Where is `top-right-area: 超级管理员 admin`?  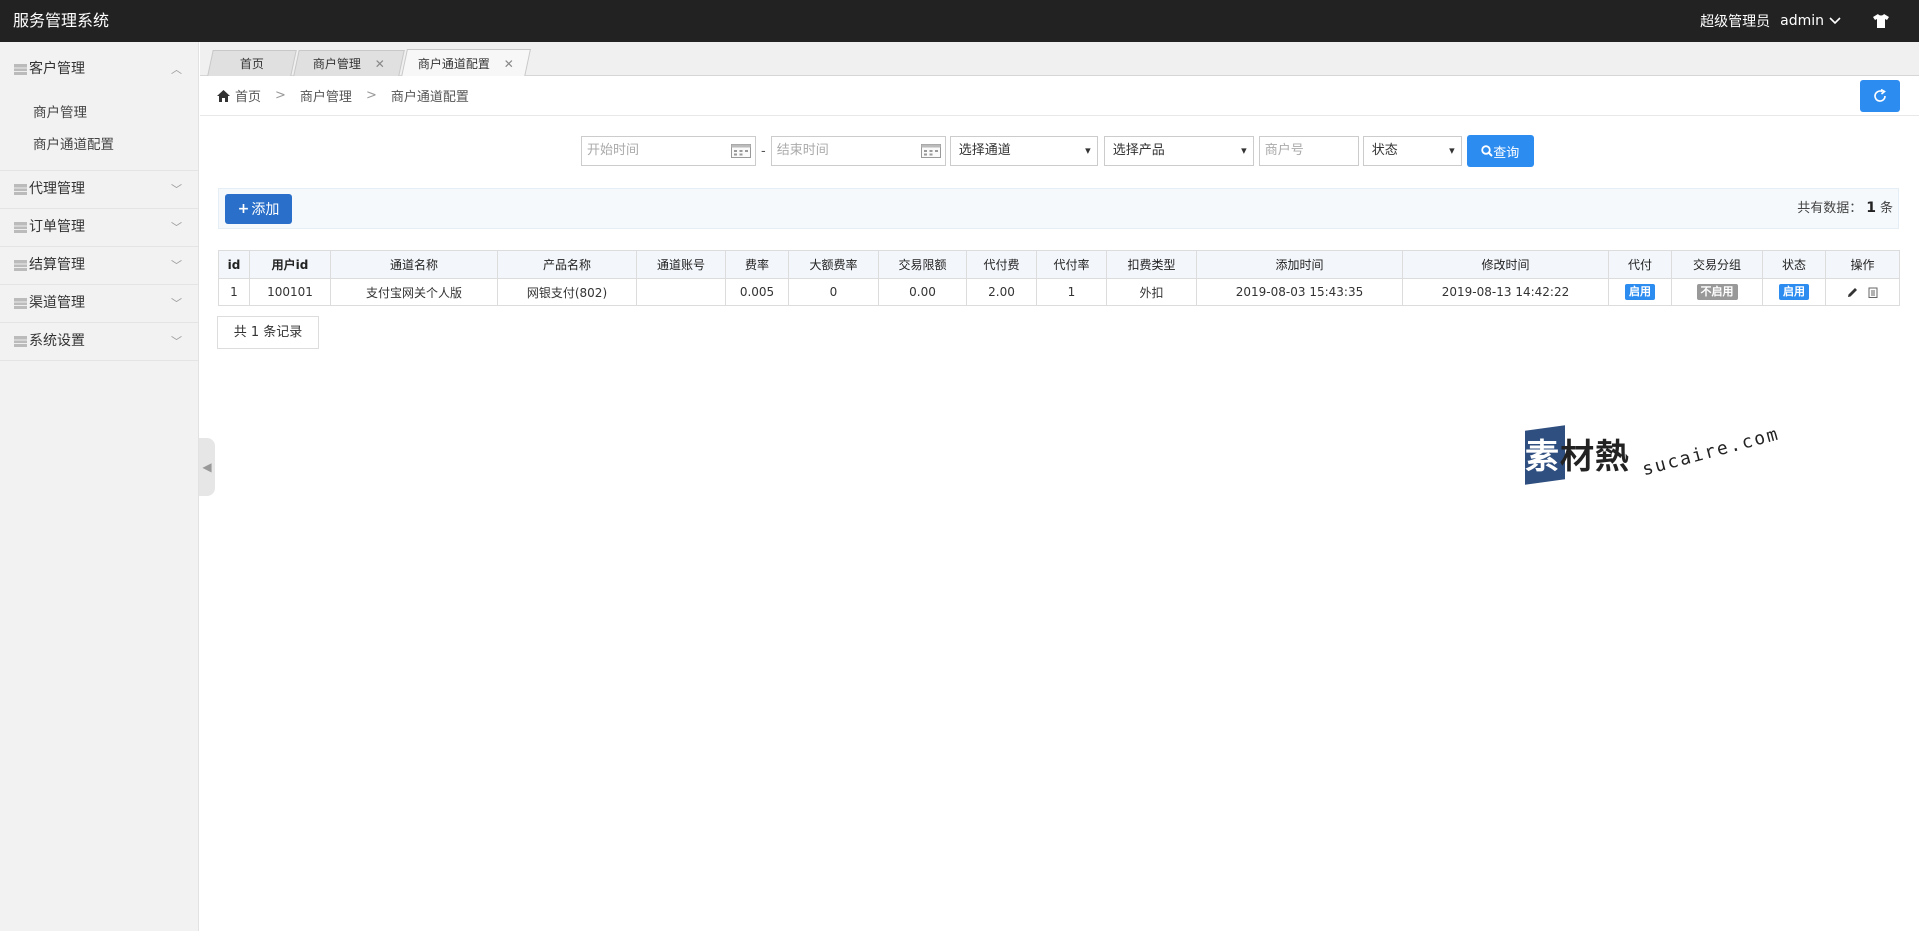
top-right-area: 超级管理员 admin is located at coordinates (1794, 21).